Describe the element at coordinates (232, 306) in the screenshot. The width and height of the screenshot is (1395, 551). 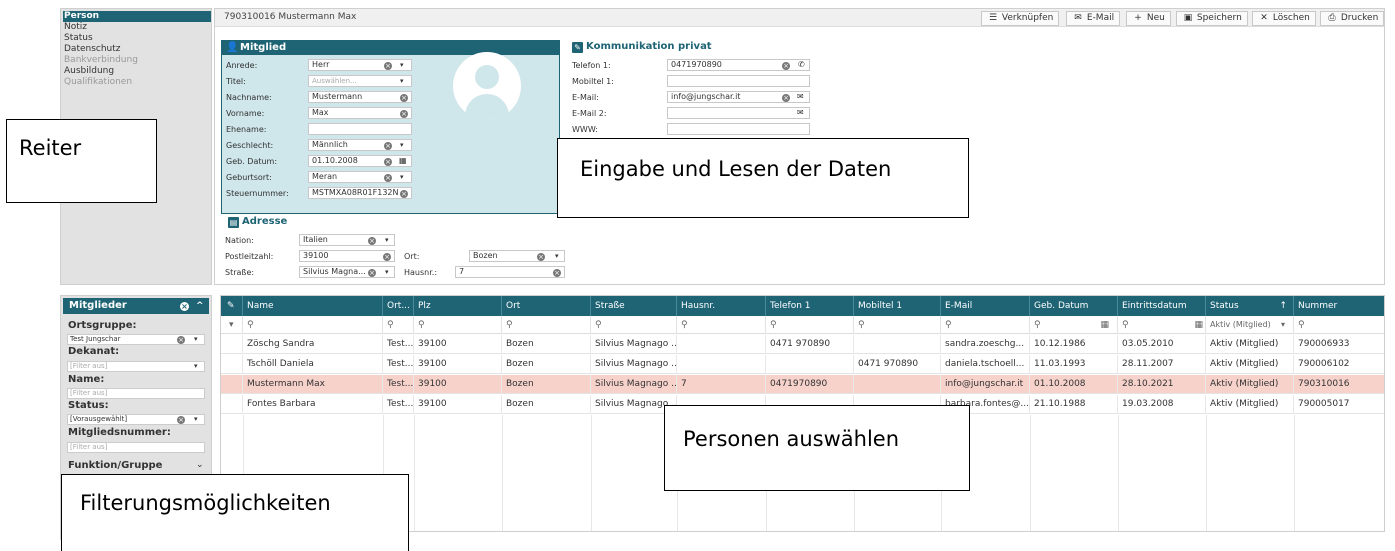
I see `attachment-icon: ✎` at that location.